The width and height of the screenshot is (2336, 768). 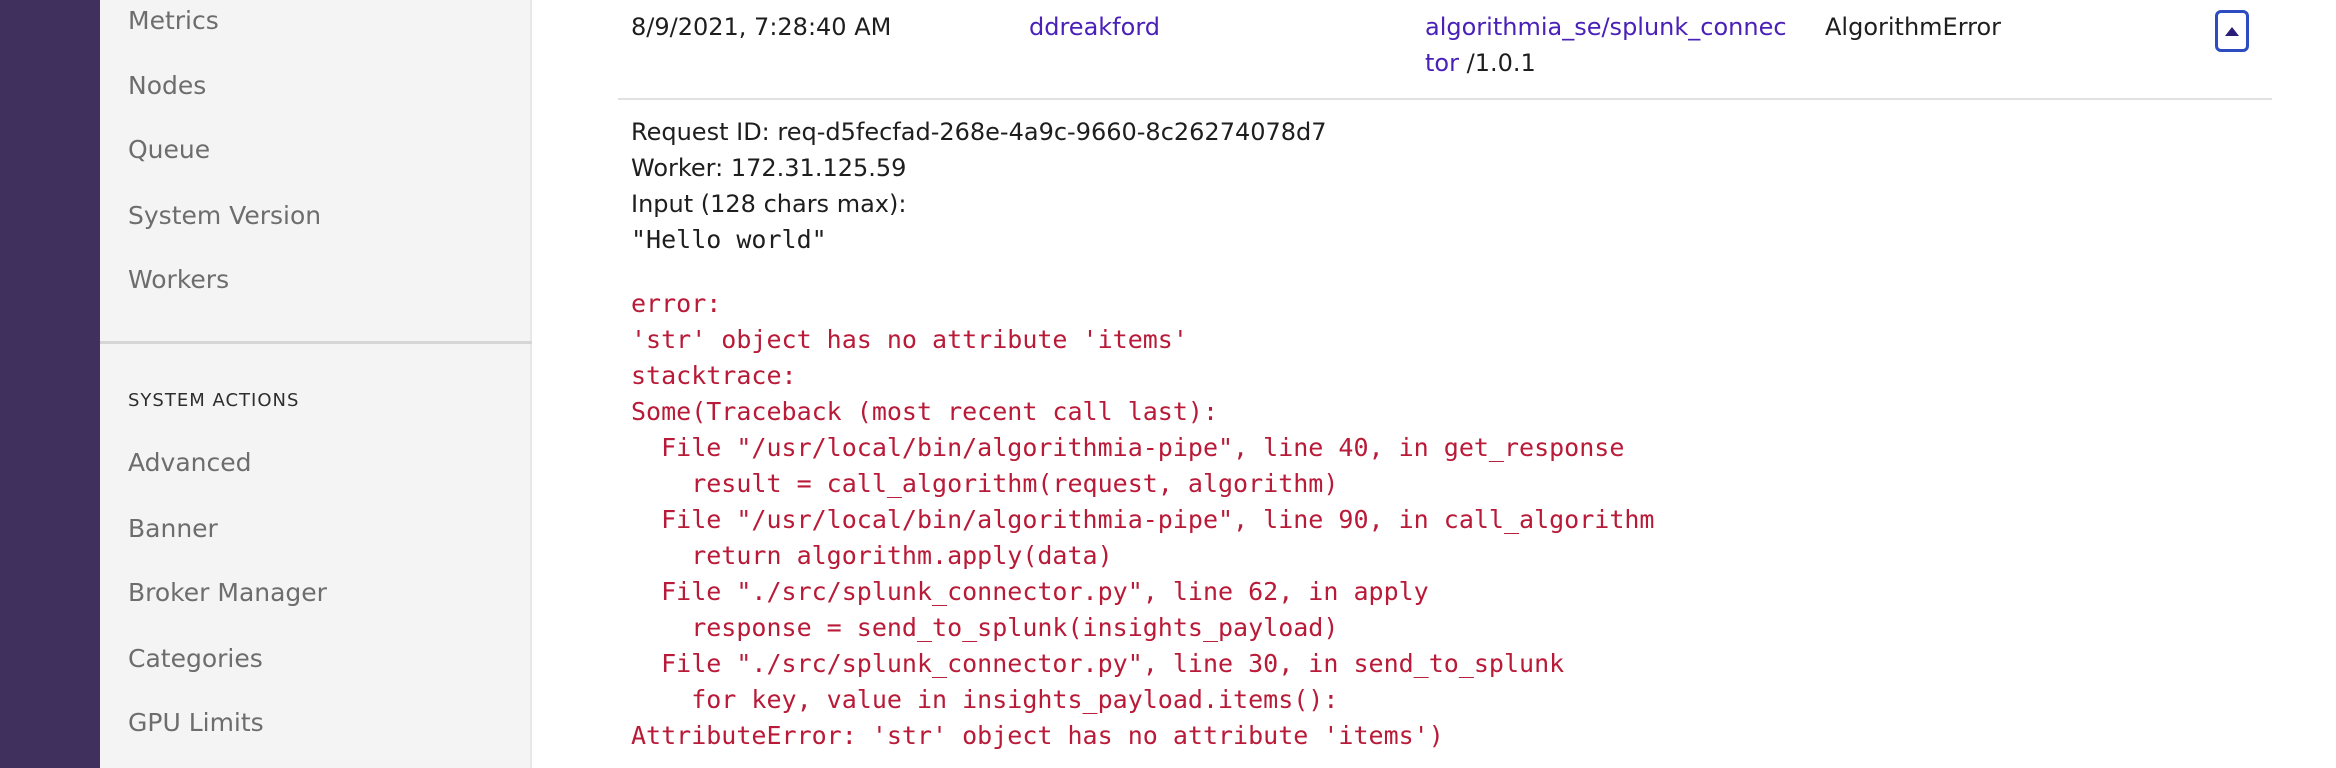 What do you see at coordinates (214, 400) in the screenshot?
I see `sidebar-section-title: SYSTEM ACTIONS` at bounding box center [214, 400].